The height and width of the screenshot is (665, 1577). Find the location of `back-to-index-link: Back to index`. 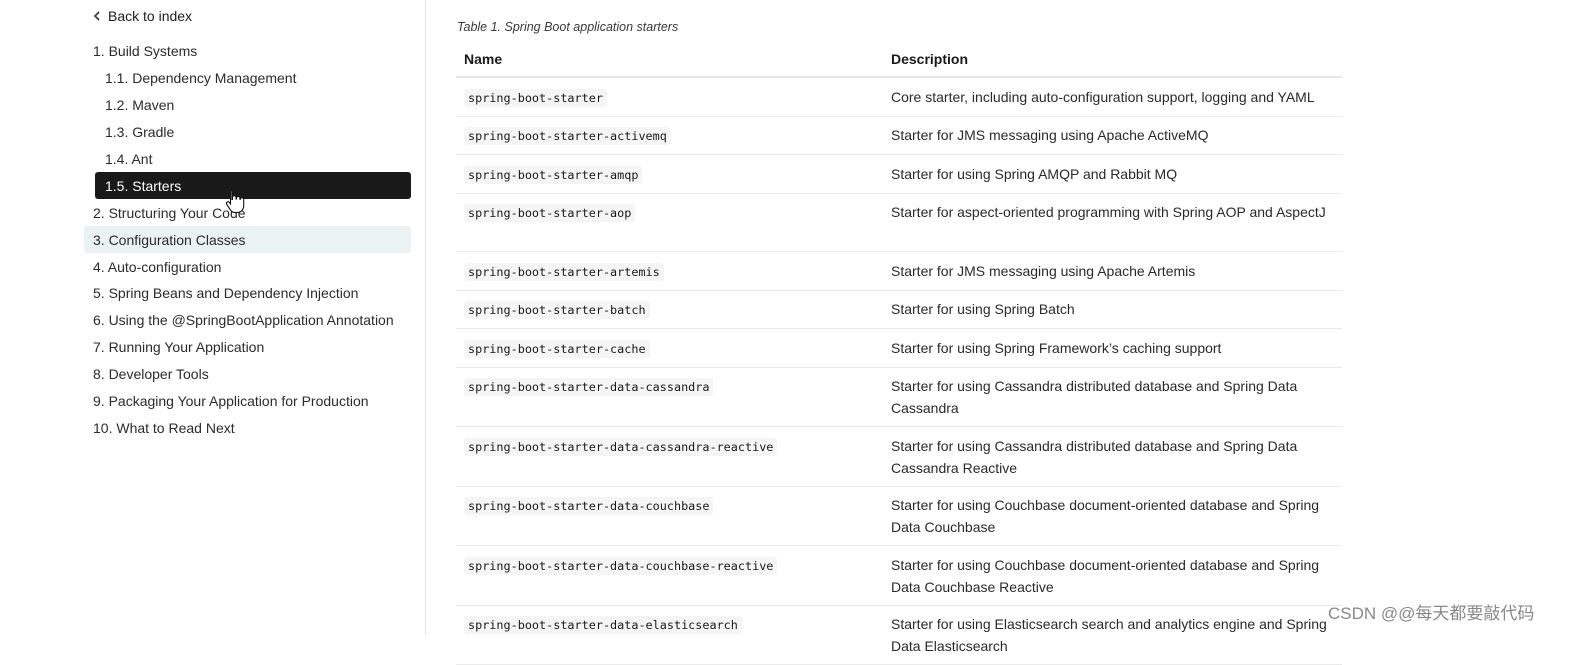

back-to-index-link: Back to index is located at coordinates (142, 16).